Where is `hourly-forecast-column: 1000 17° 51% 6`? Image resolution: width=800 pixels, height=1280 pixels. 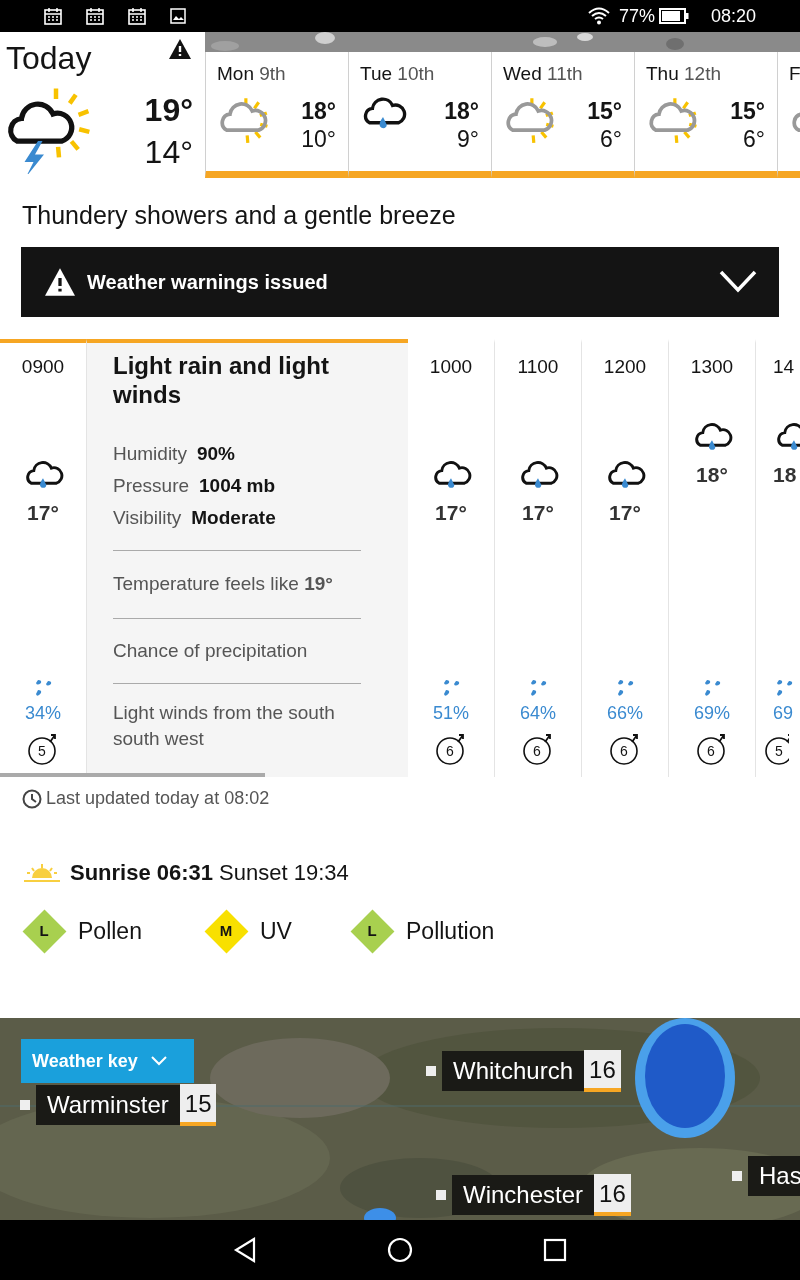
hourly-forecast-column: 1000 17° 51% 6 is located at coordinates (451, 558).